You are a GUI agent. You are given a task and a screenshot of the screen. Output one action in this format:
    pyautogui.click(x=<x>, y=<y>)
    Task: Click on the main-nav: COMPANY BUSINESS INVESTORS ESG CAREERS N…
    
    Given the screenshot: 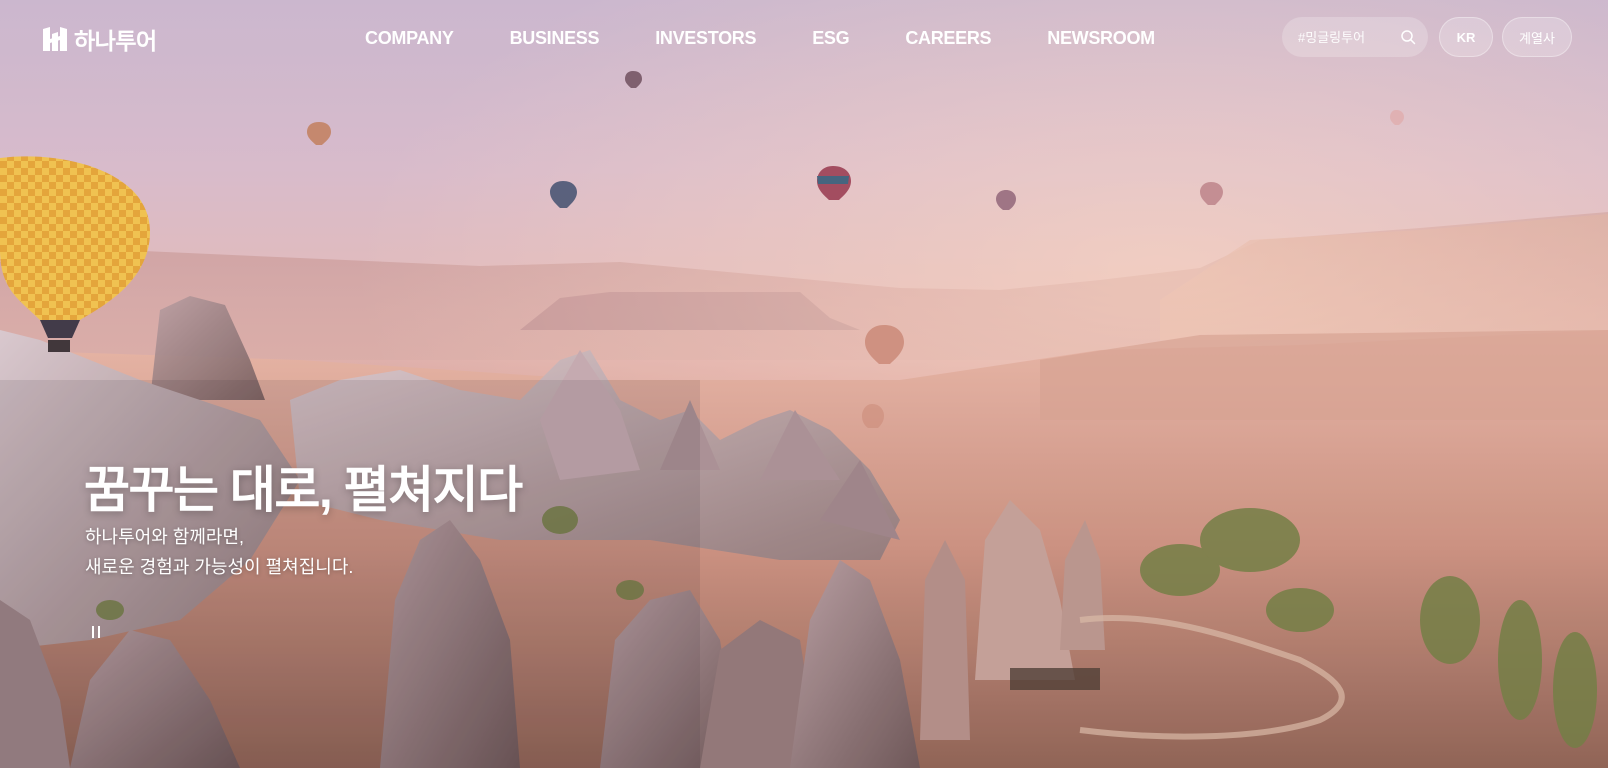 What is the action you would take?
    pyautogui.click(x=760, y=38)
    